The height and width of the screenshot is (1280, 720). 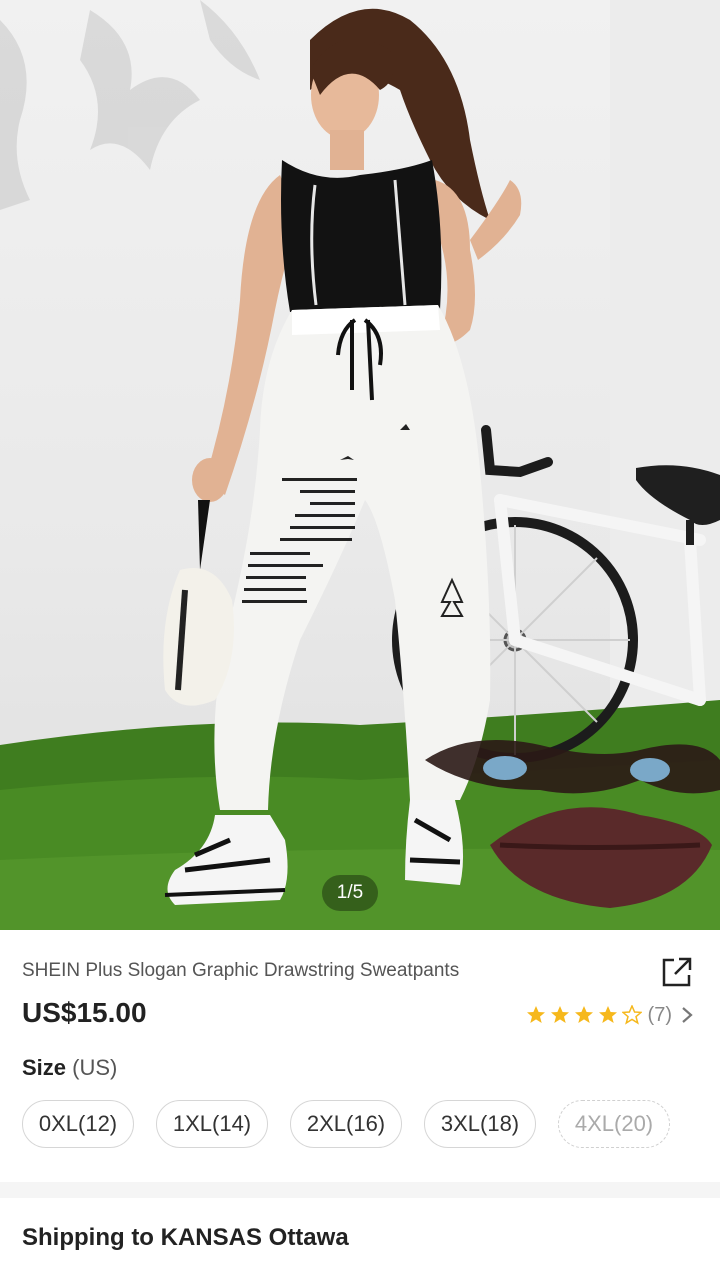 I want to click on size-option-1xl: 1XL(14), so click(x=212, y=1124).